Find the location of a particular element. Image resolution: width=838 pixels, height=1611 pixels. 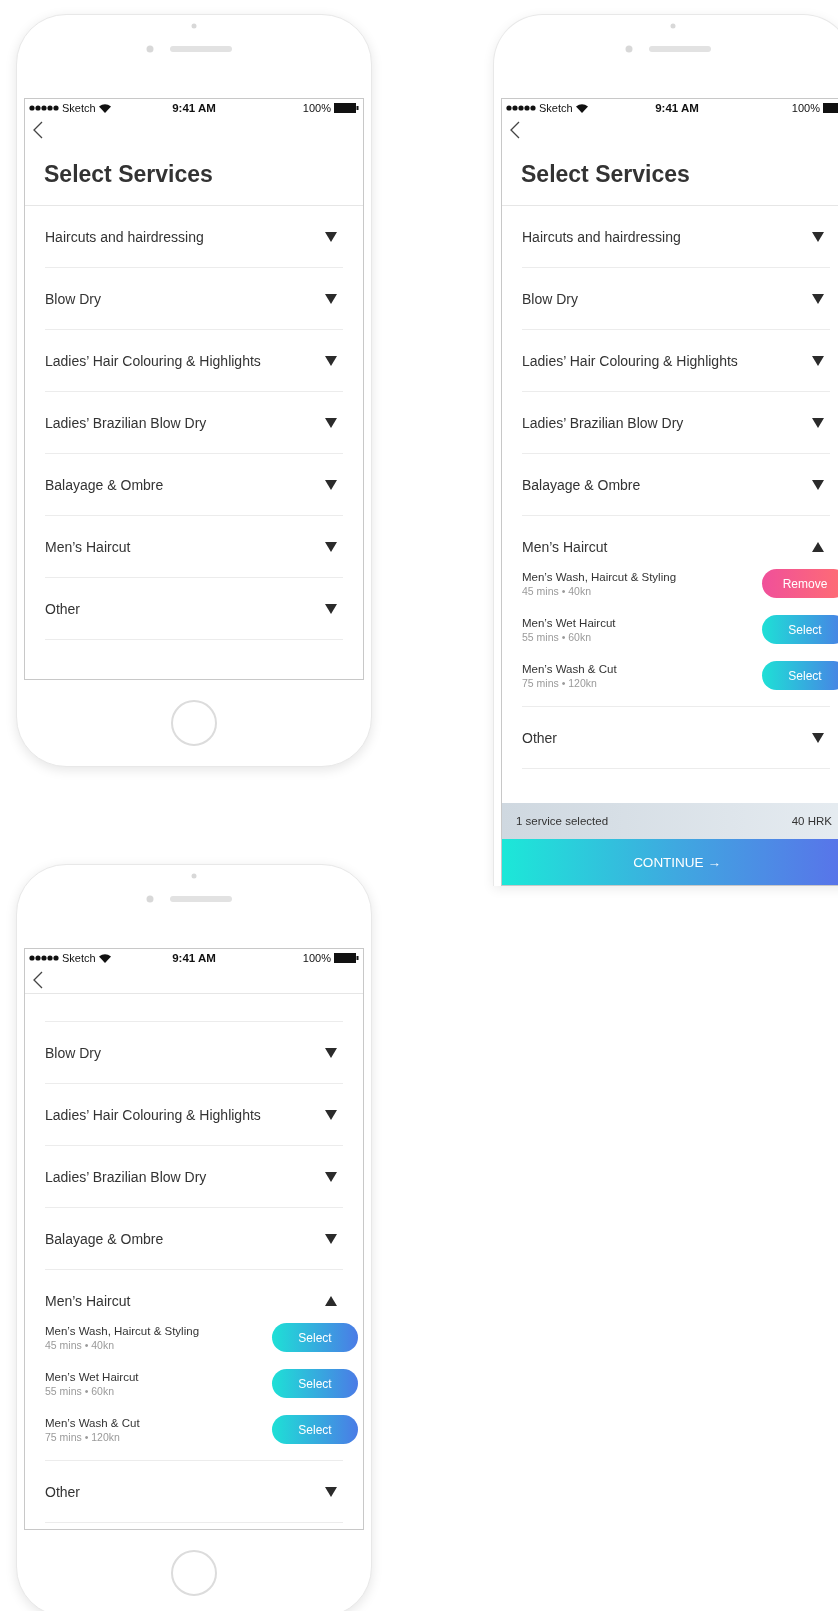

category-row: Men’s Haircut is located at coordinates (194, 546).